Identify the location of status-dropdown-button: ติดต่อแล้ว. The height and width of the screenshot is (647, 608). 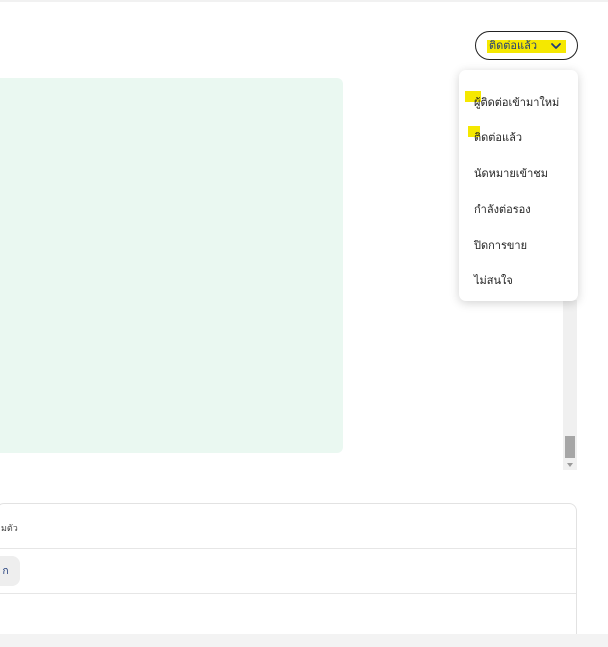
(526, 45).